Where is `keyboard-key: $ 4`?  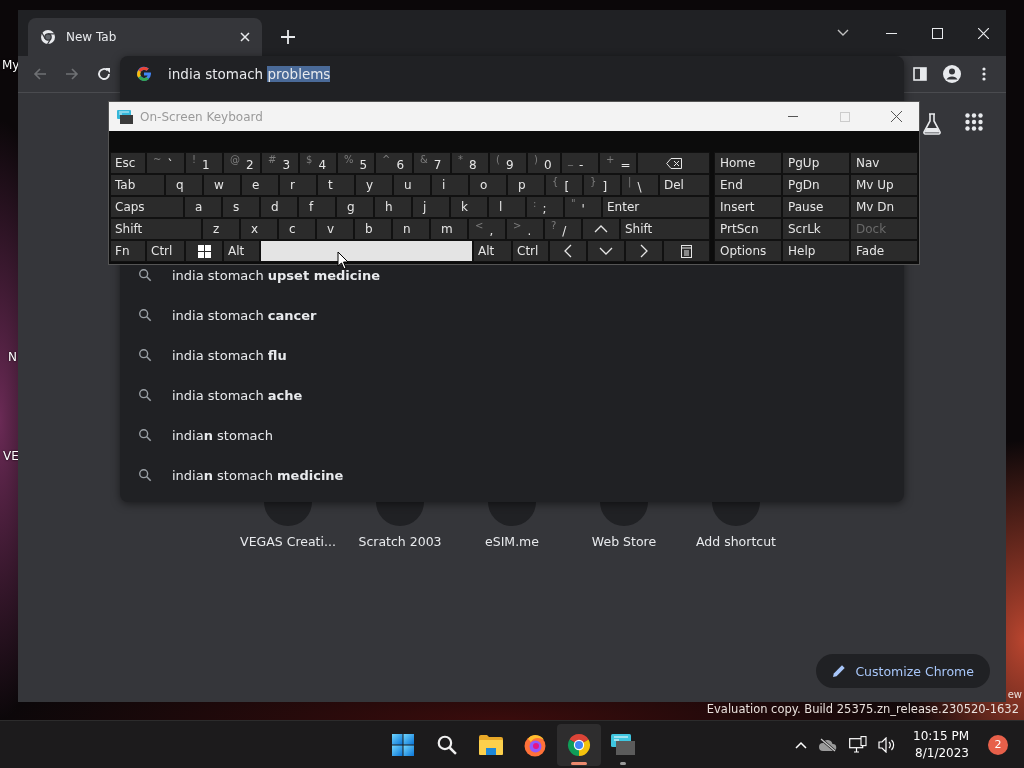 keyboard-key: $ 4 is located at coordinates (318, 163).